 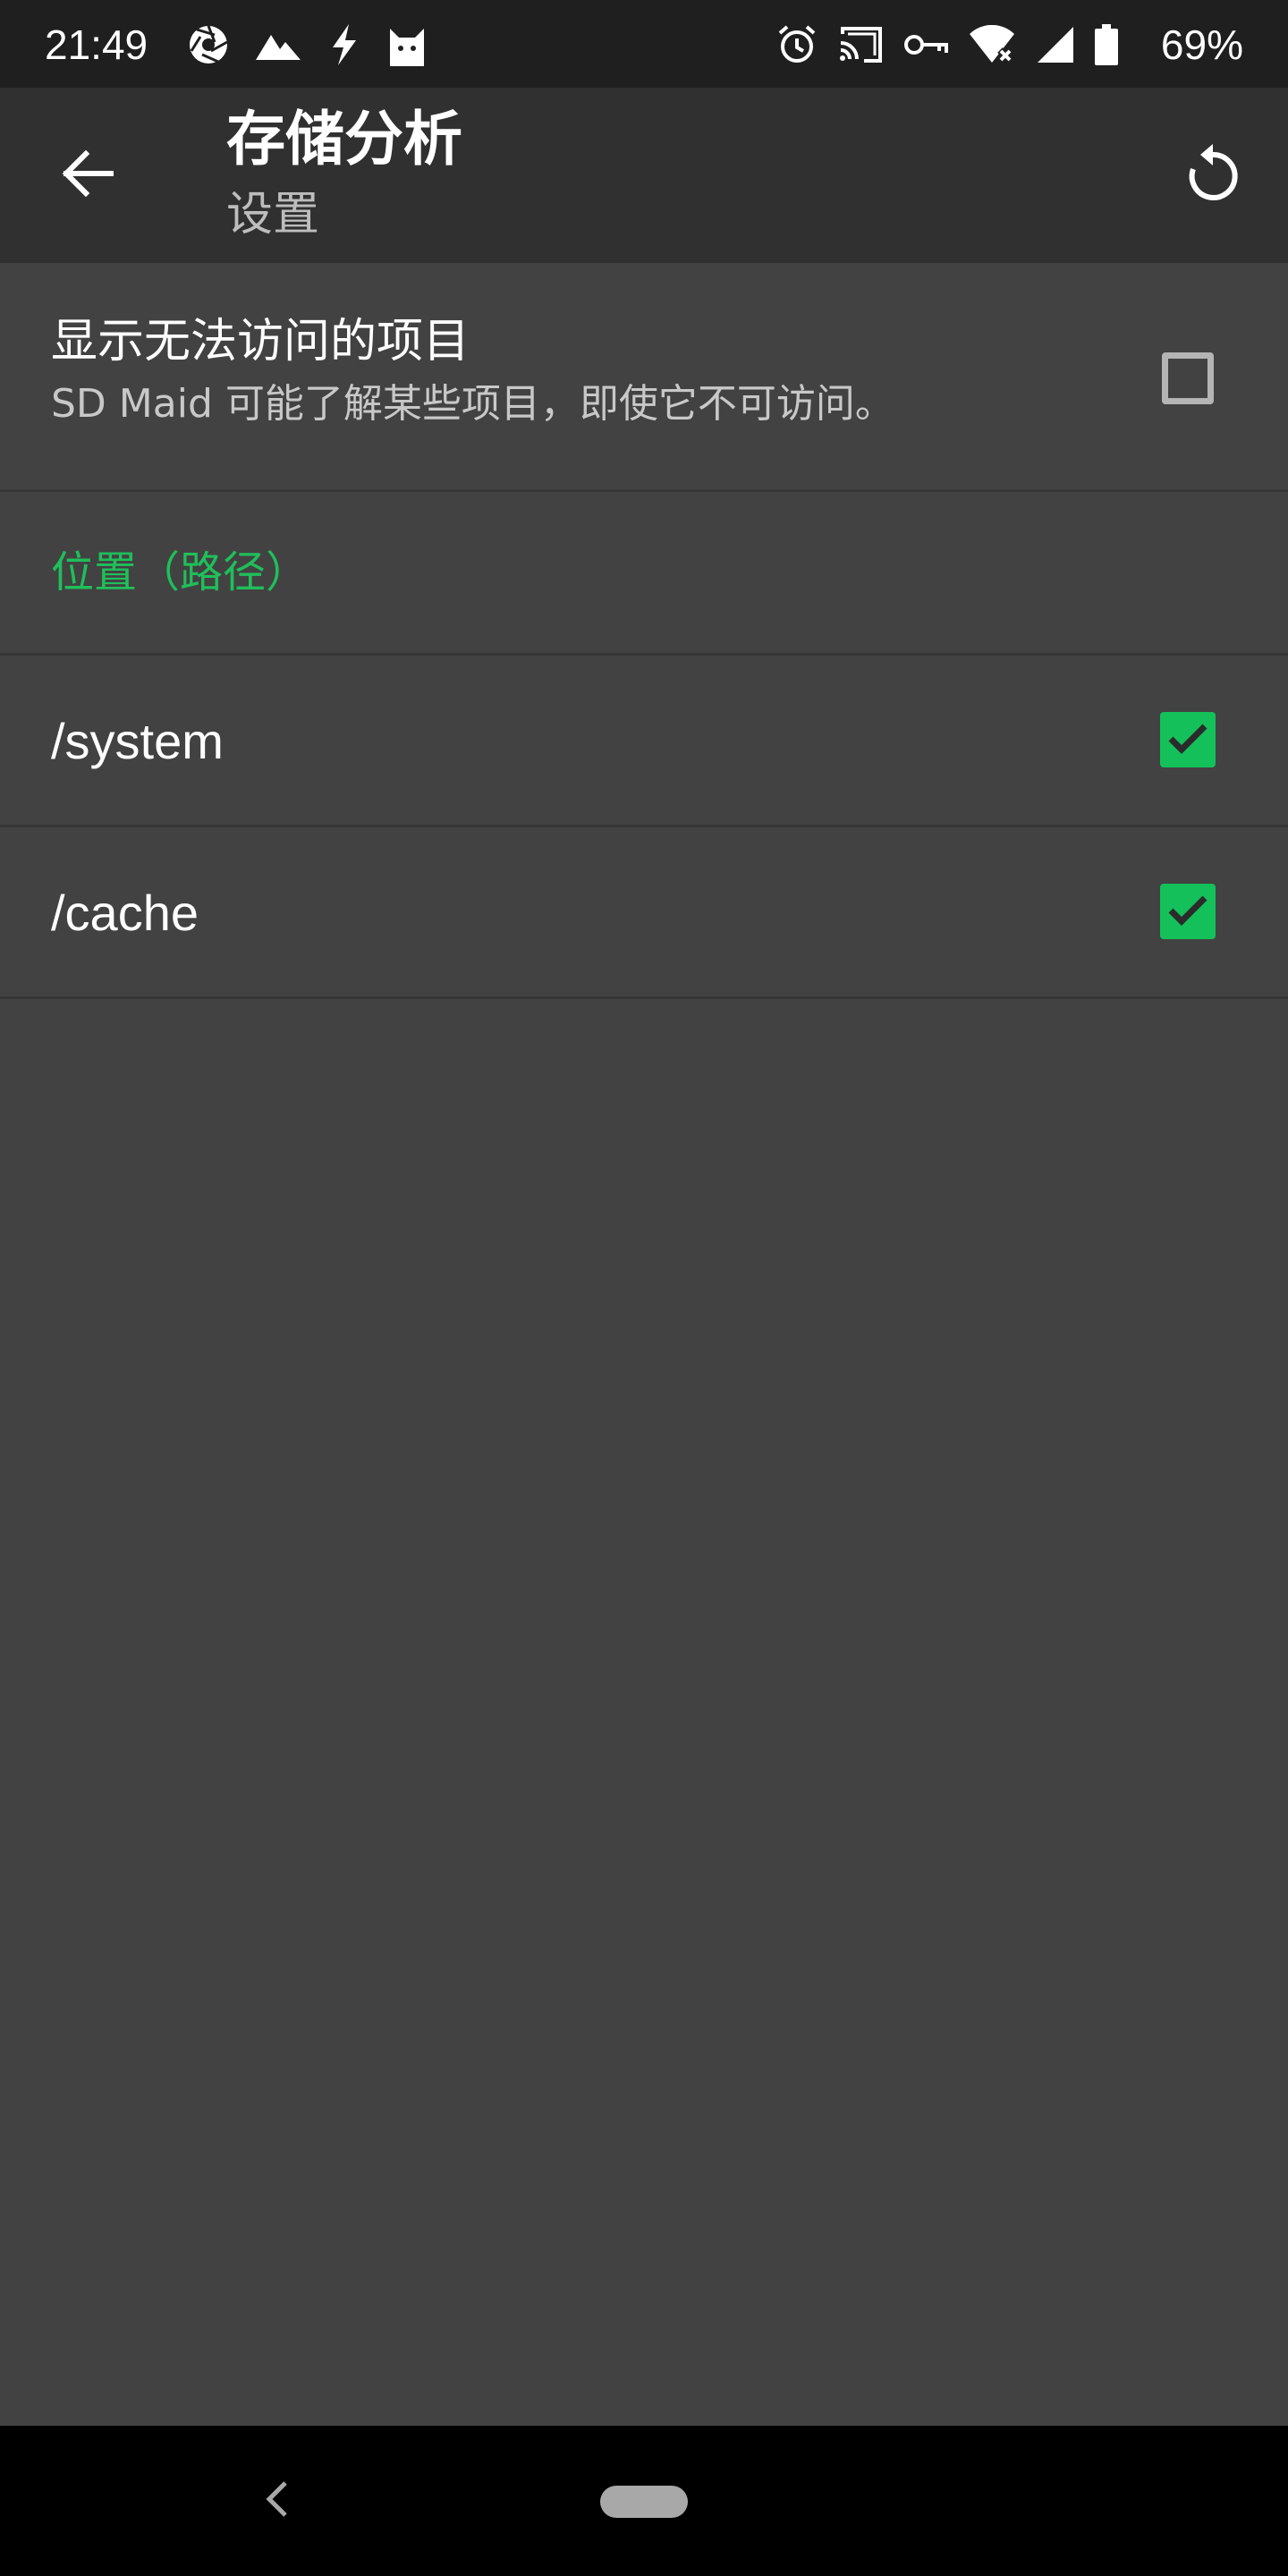 What do you see at coordinates (1188, 378) in the screenshot?
I see `show-inaccessible-checkbox` at bounding box center [1188, 378].